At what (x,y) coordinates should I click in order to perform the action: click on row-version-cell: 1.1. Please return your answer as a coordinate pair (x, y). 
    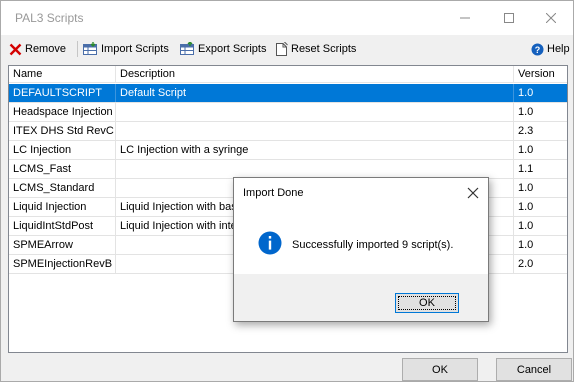
    Looking at the image, I should click on (526, 169).